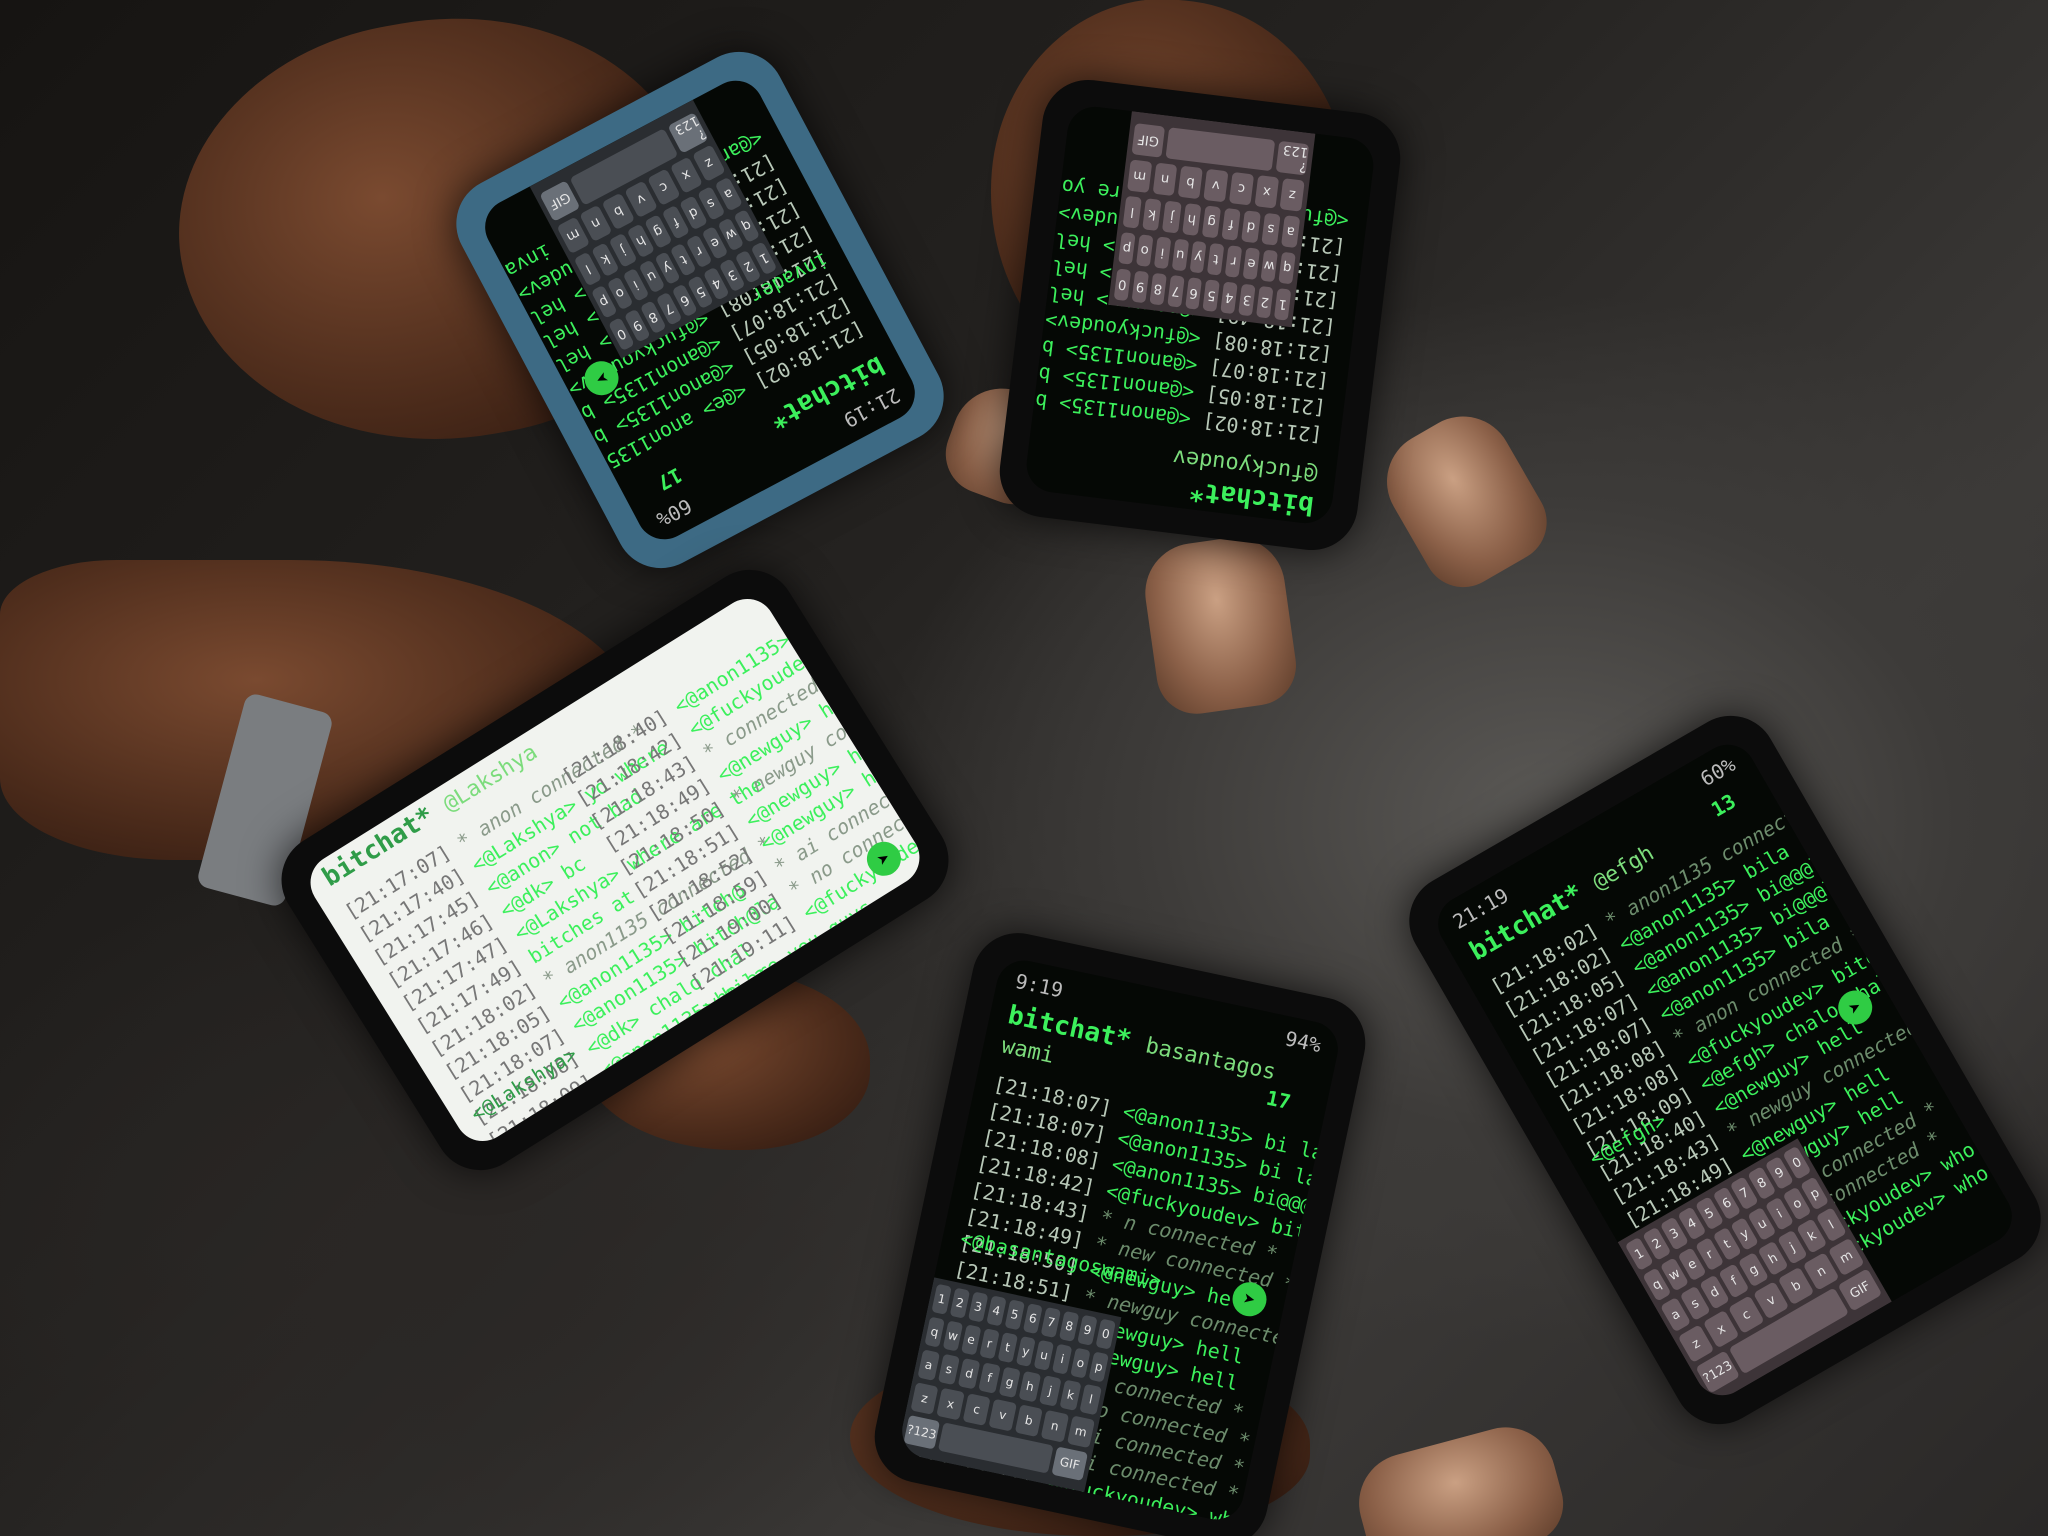 The height and width of the screenshot is (1536, 2048). I want to click on message-text: bitchshala, so click(878, 620).